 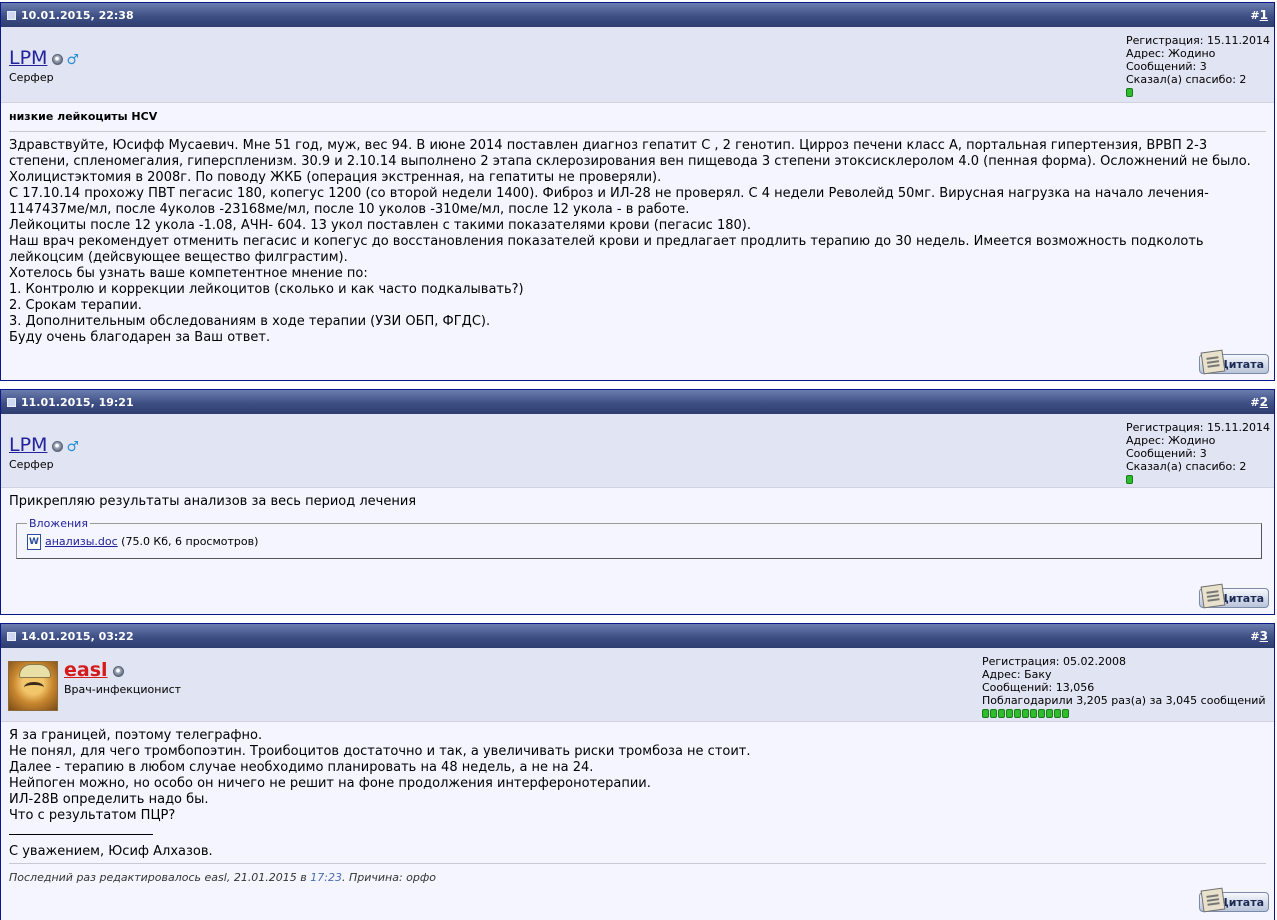 What do you see at coordinates (190, 541) in the screenshot?
I see `attachment-meta: (75.0 Кб, 6 просмотров)` at bounding box center [190, 541].